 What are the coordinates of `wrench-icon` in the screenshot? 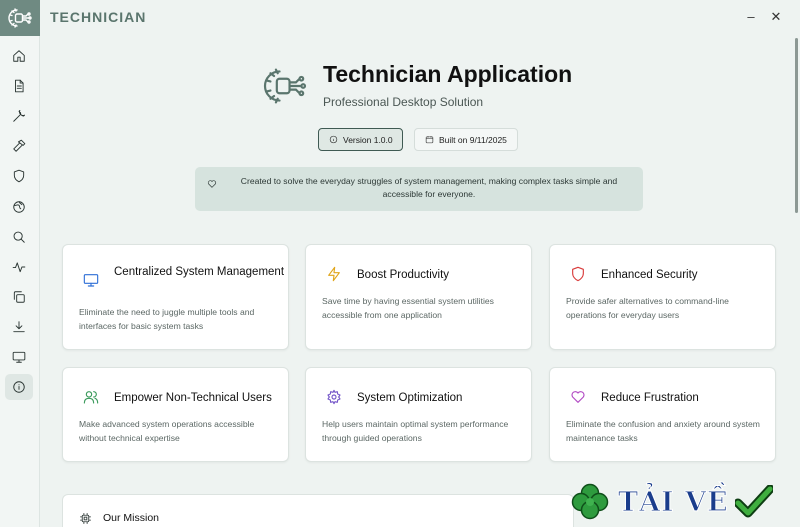 It's located at (19, 115).